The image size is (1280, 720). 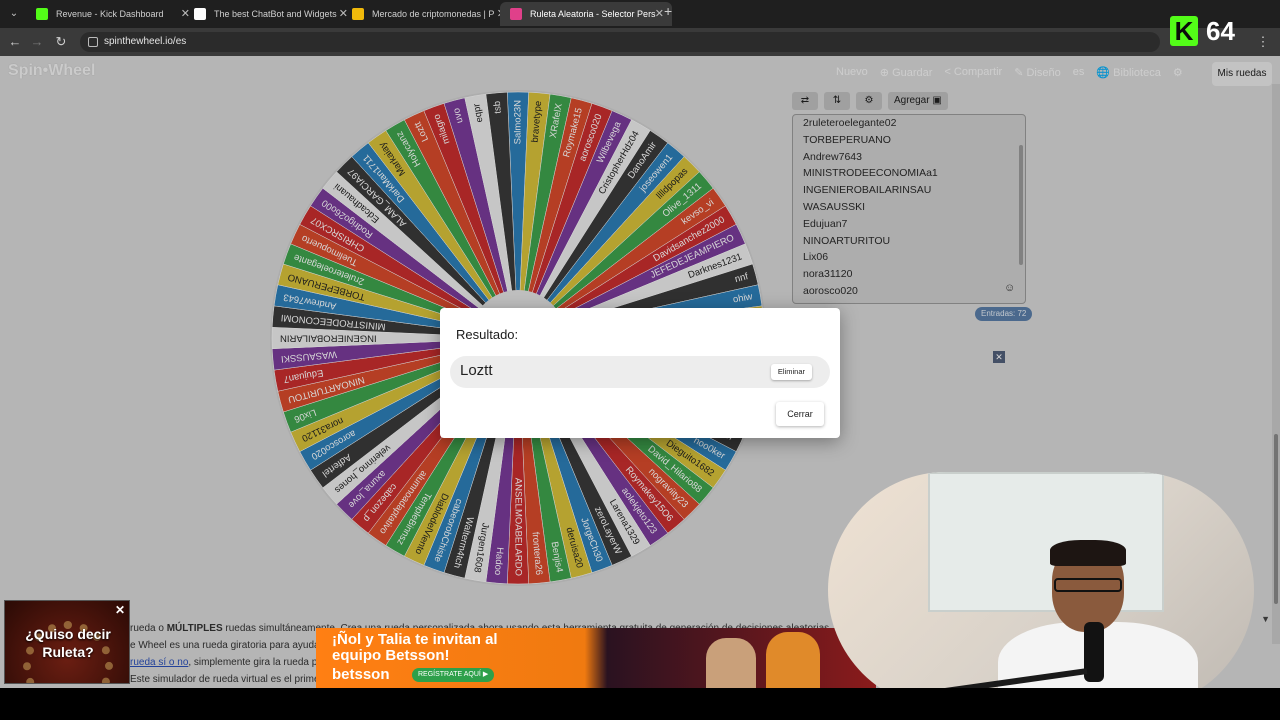 I want to click on person-hair, so click(x=1088, y=553).